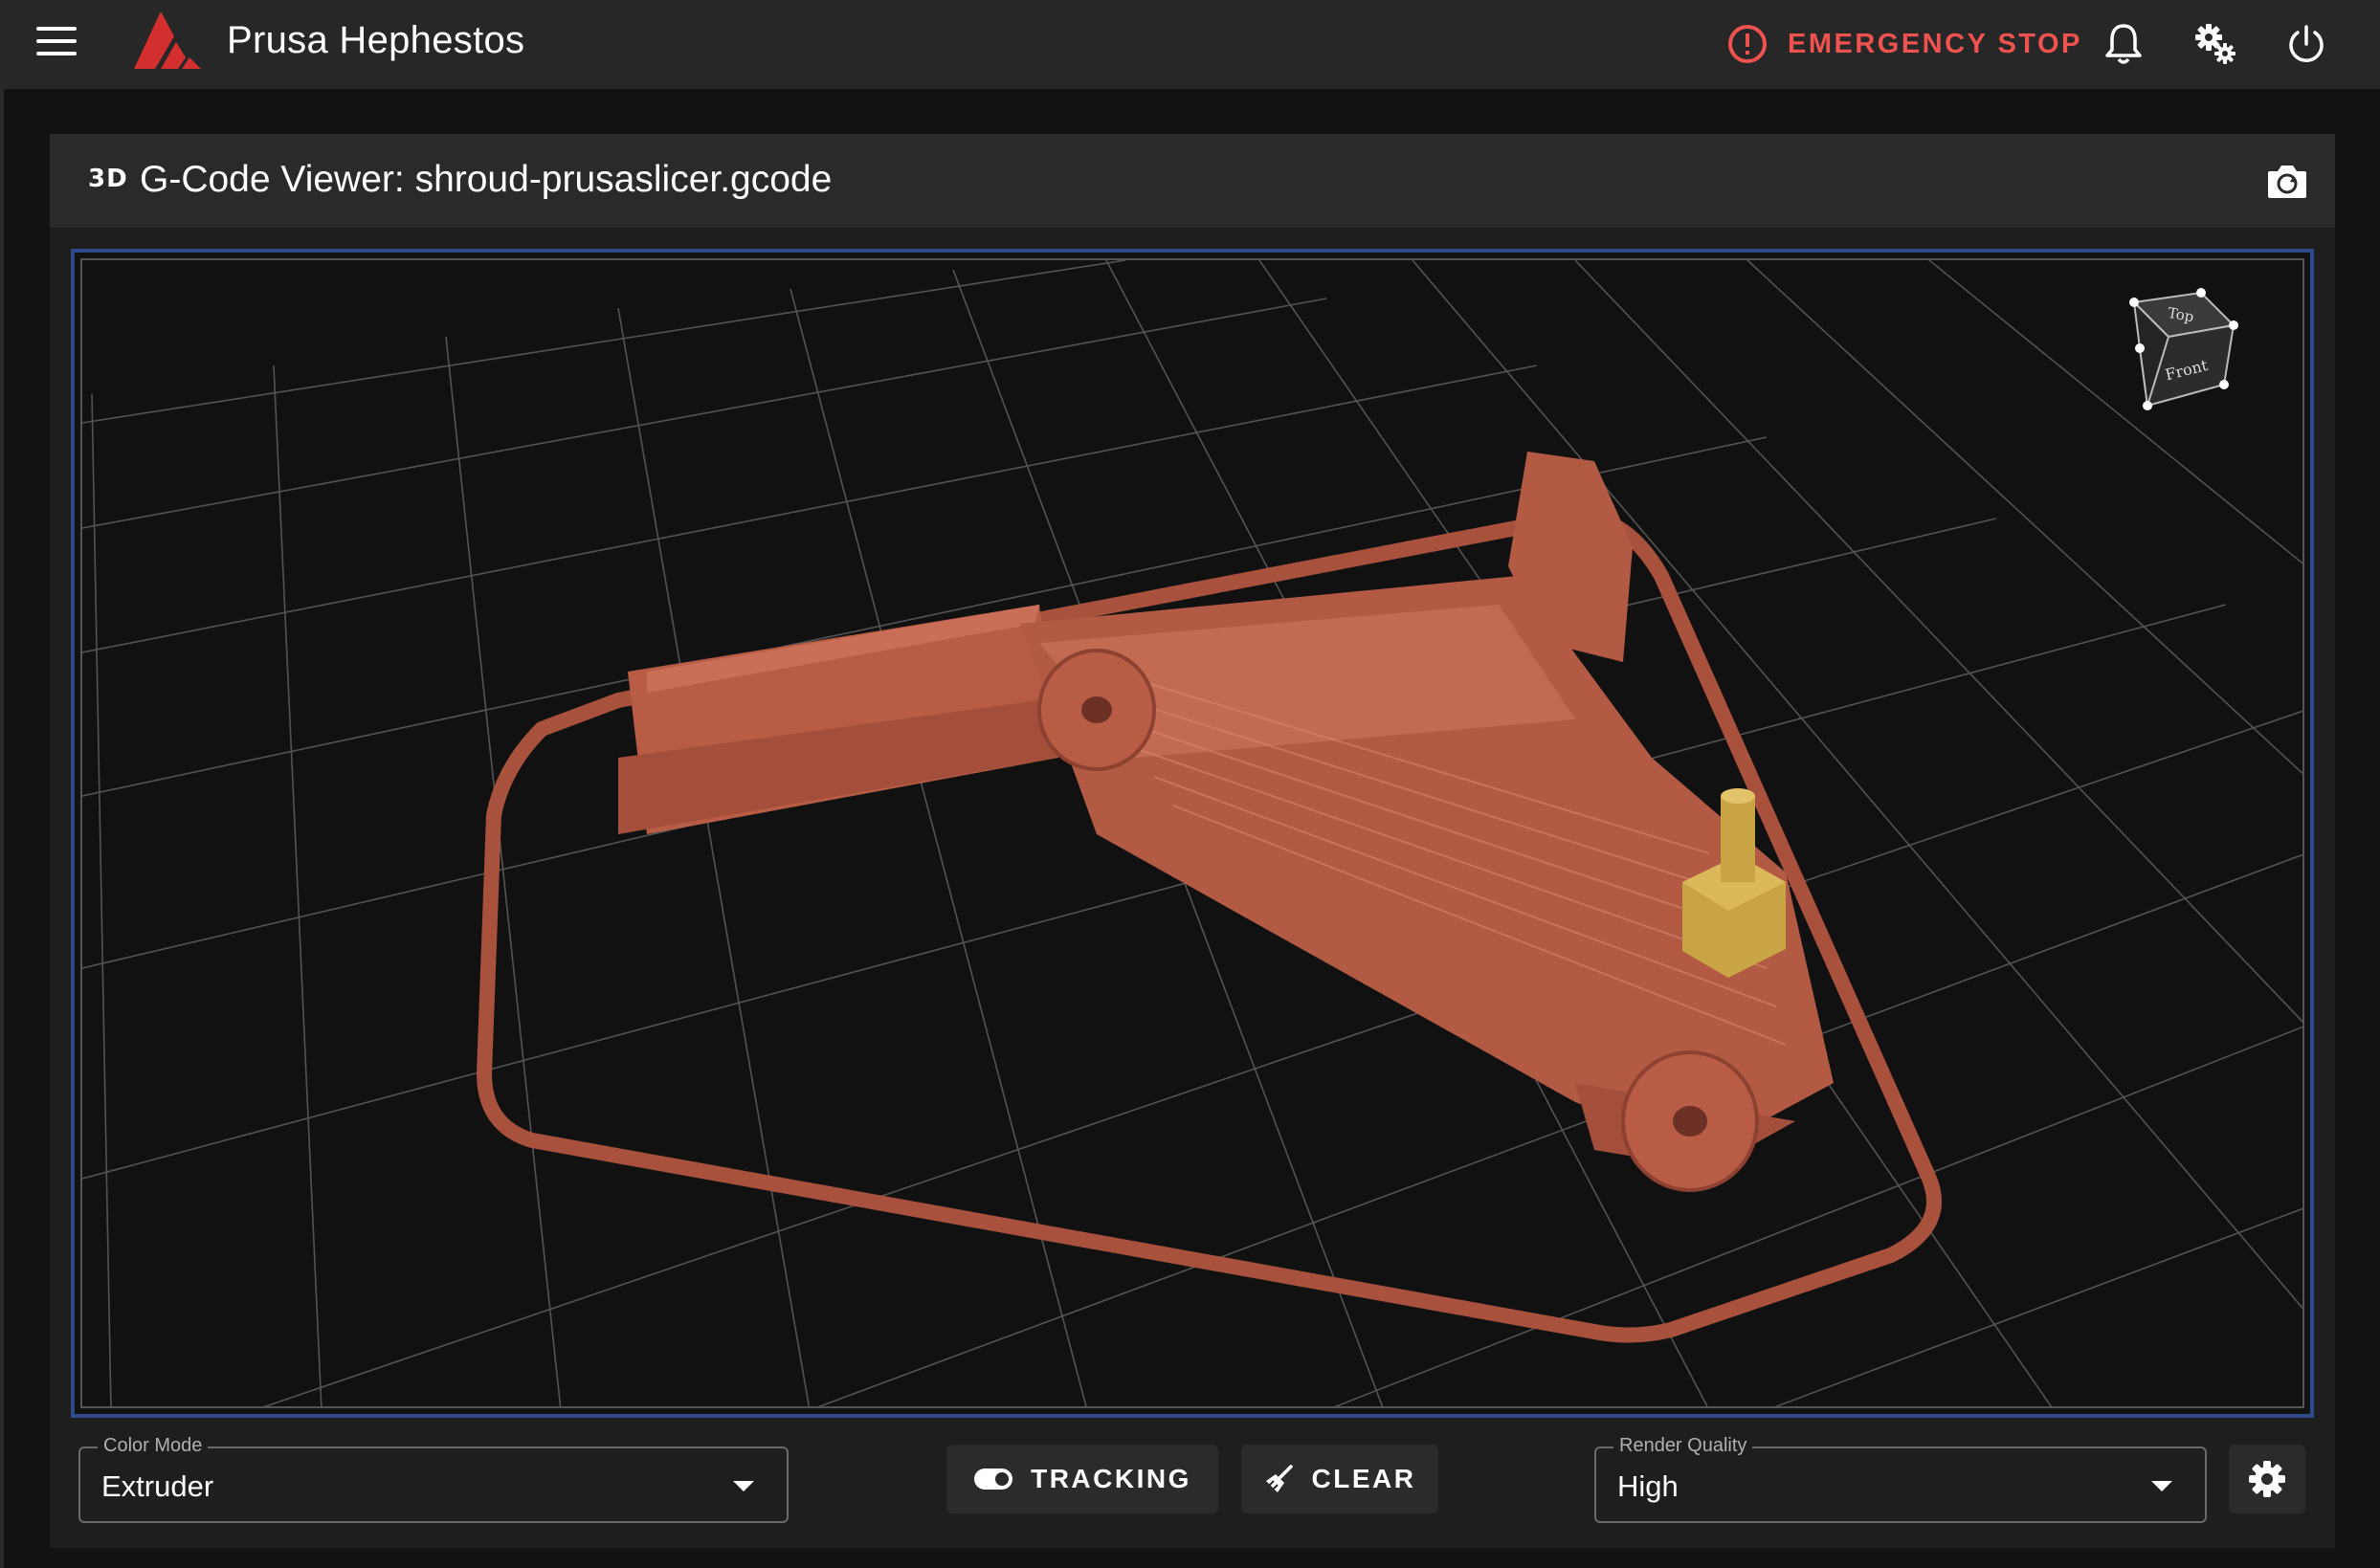 The image size is (2380, 1568). I want to click on color-mode-value: Extruder, so click(157, 1486).